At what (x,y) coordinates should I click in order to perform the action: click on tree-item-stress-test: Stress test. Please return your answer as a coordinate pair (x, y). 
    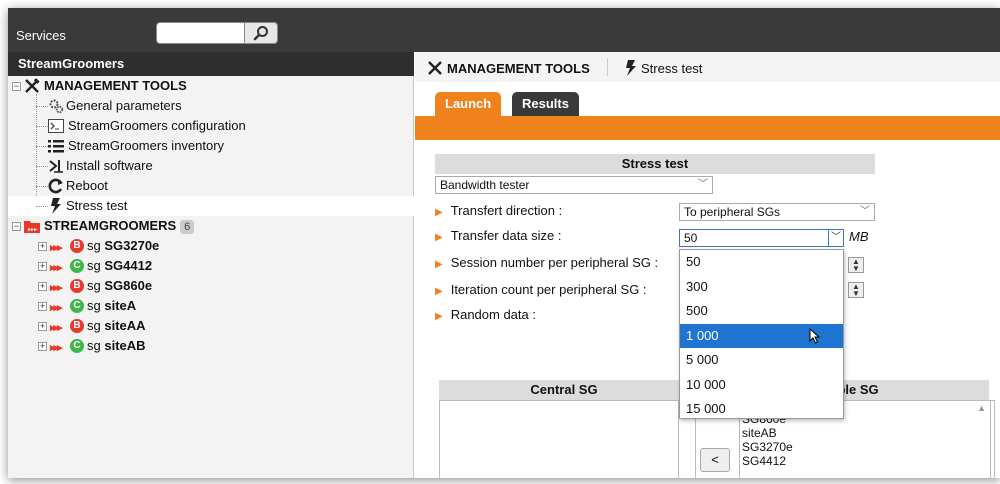
    Looking at the image, I should click on (211, 206).